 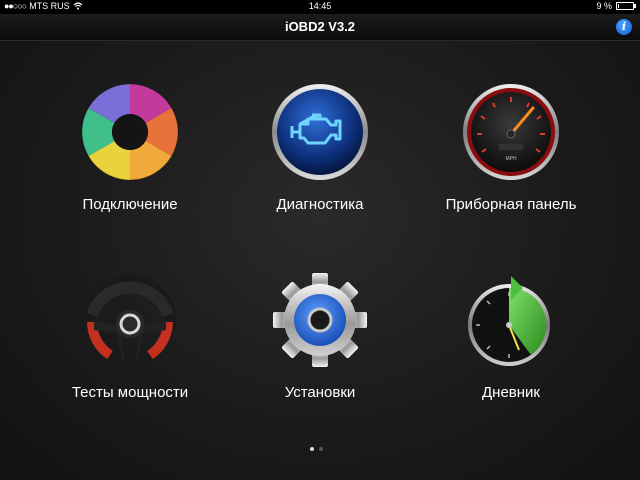 I want to click on status-time: 14:45, so click(x=320, y=6).